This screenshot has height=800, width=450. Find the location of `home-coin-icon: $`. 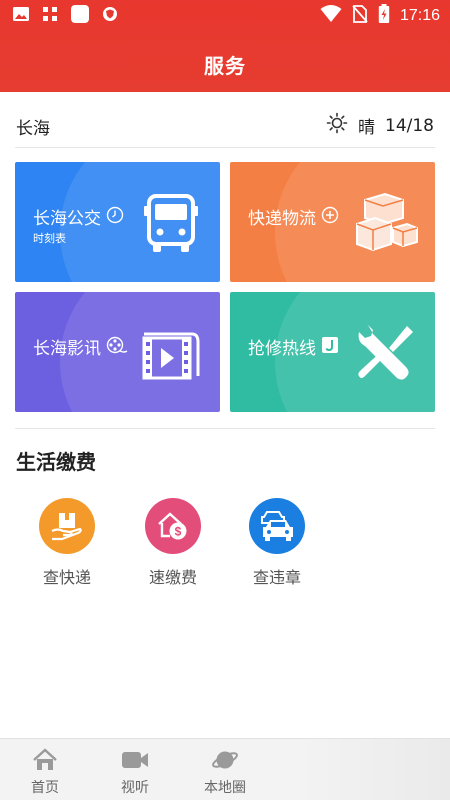

home-coin-icon: $ is located at coordinates (173, 526).